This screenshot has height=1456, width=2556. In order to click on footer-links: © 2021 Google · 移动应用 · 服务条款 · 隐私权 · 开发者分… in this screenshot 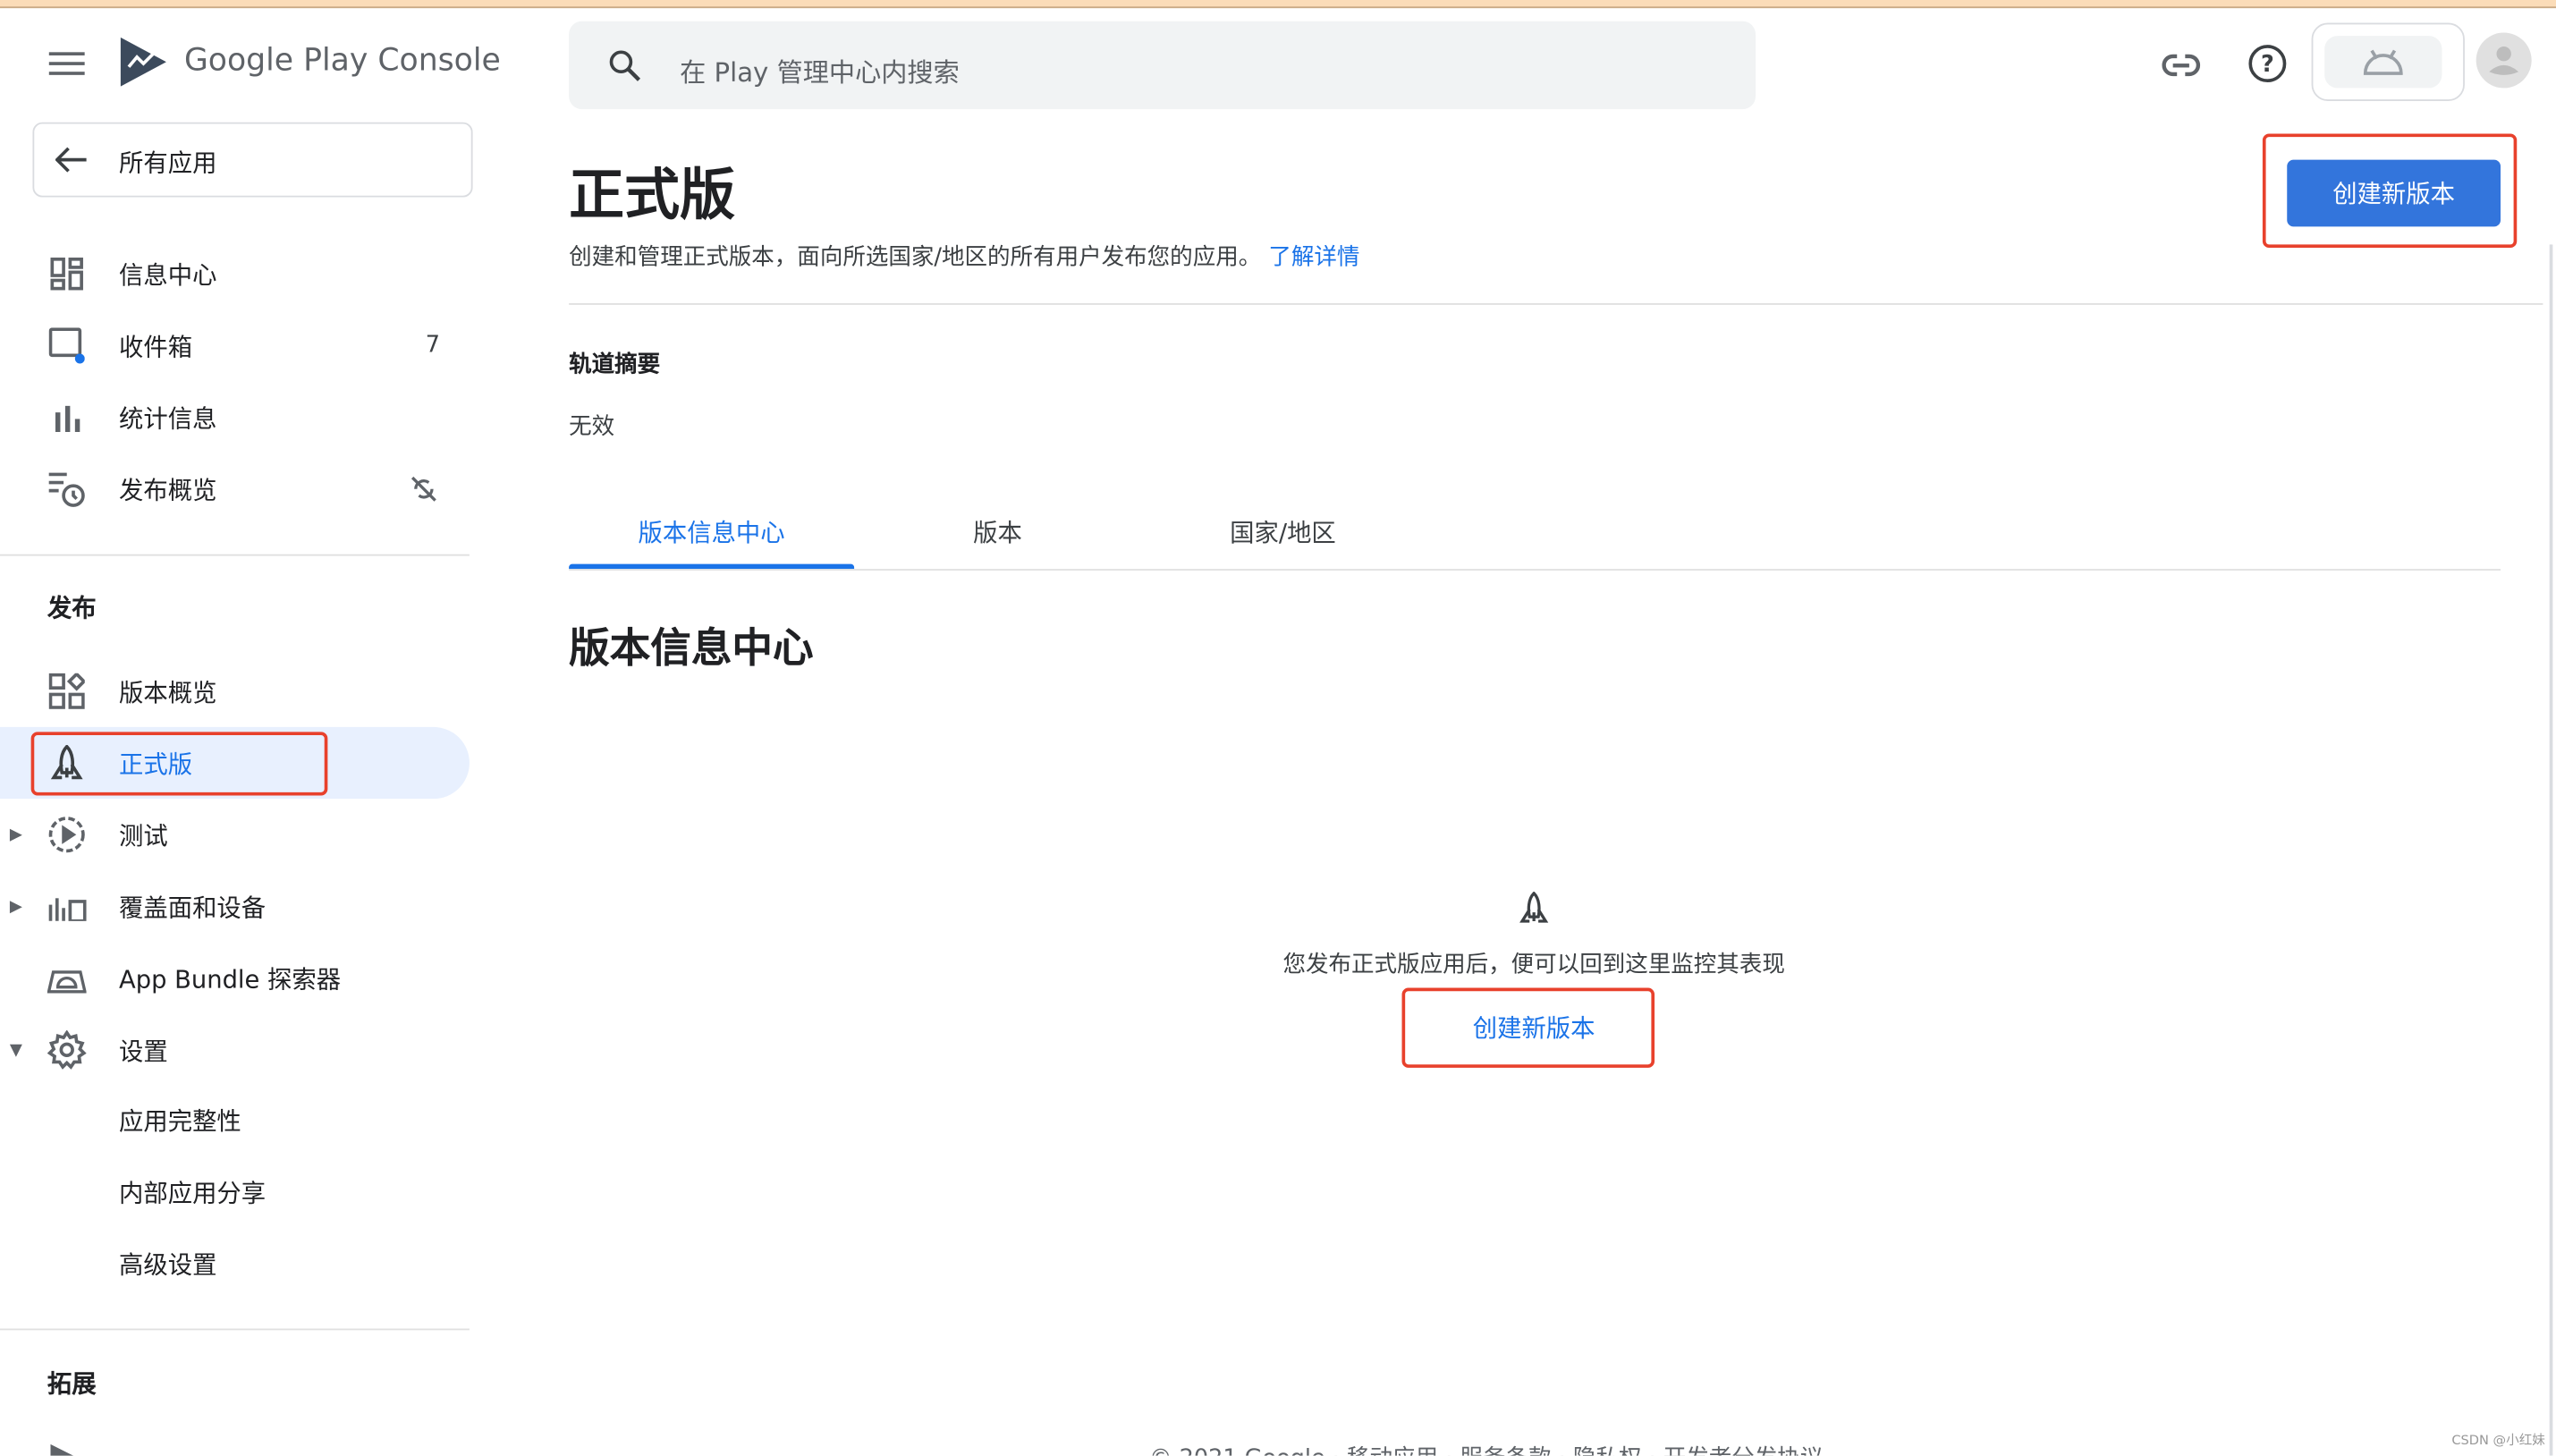, I will do `click(1486, 1448)`.